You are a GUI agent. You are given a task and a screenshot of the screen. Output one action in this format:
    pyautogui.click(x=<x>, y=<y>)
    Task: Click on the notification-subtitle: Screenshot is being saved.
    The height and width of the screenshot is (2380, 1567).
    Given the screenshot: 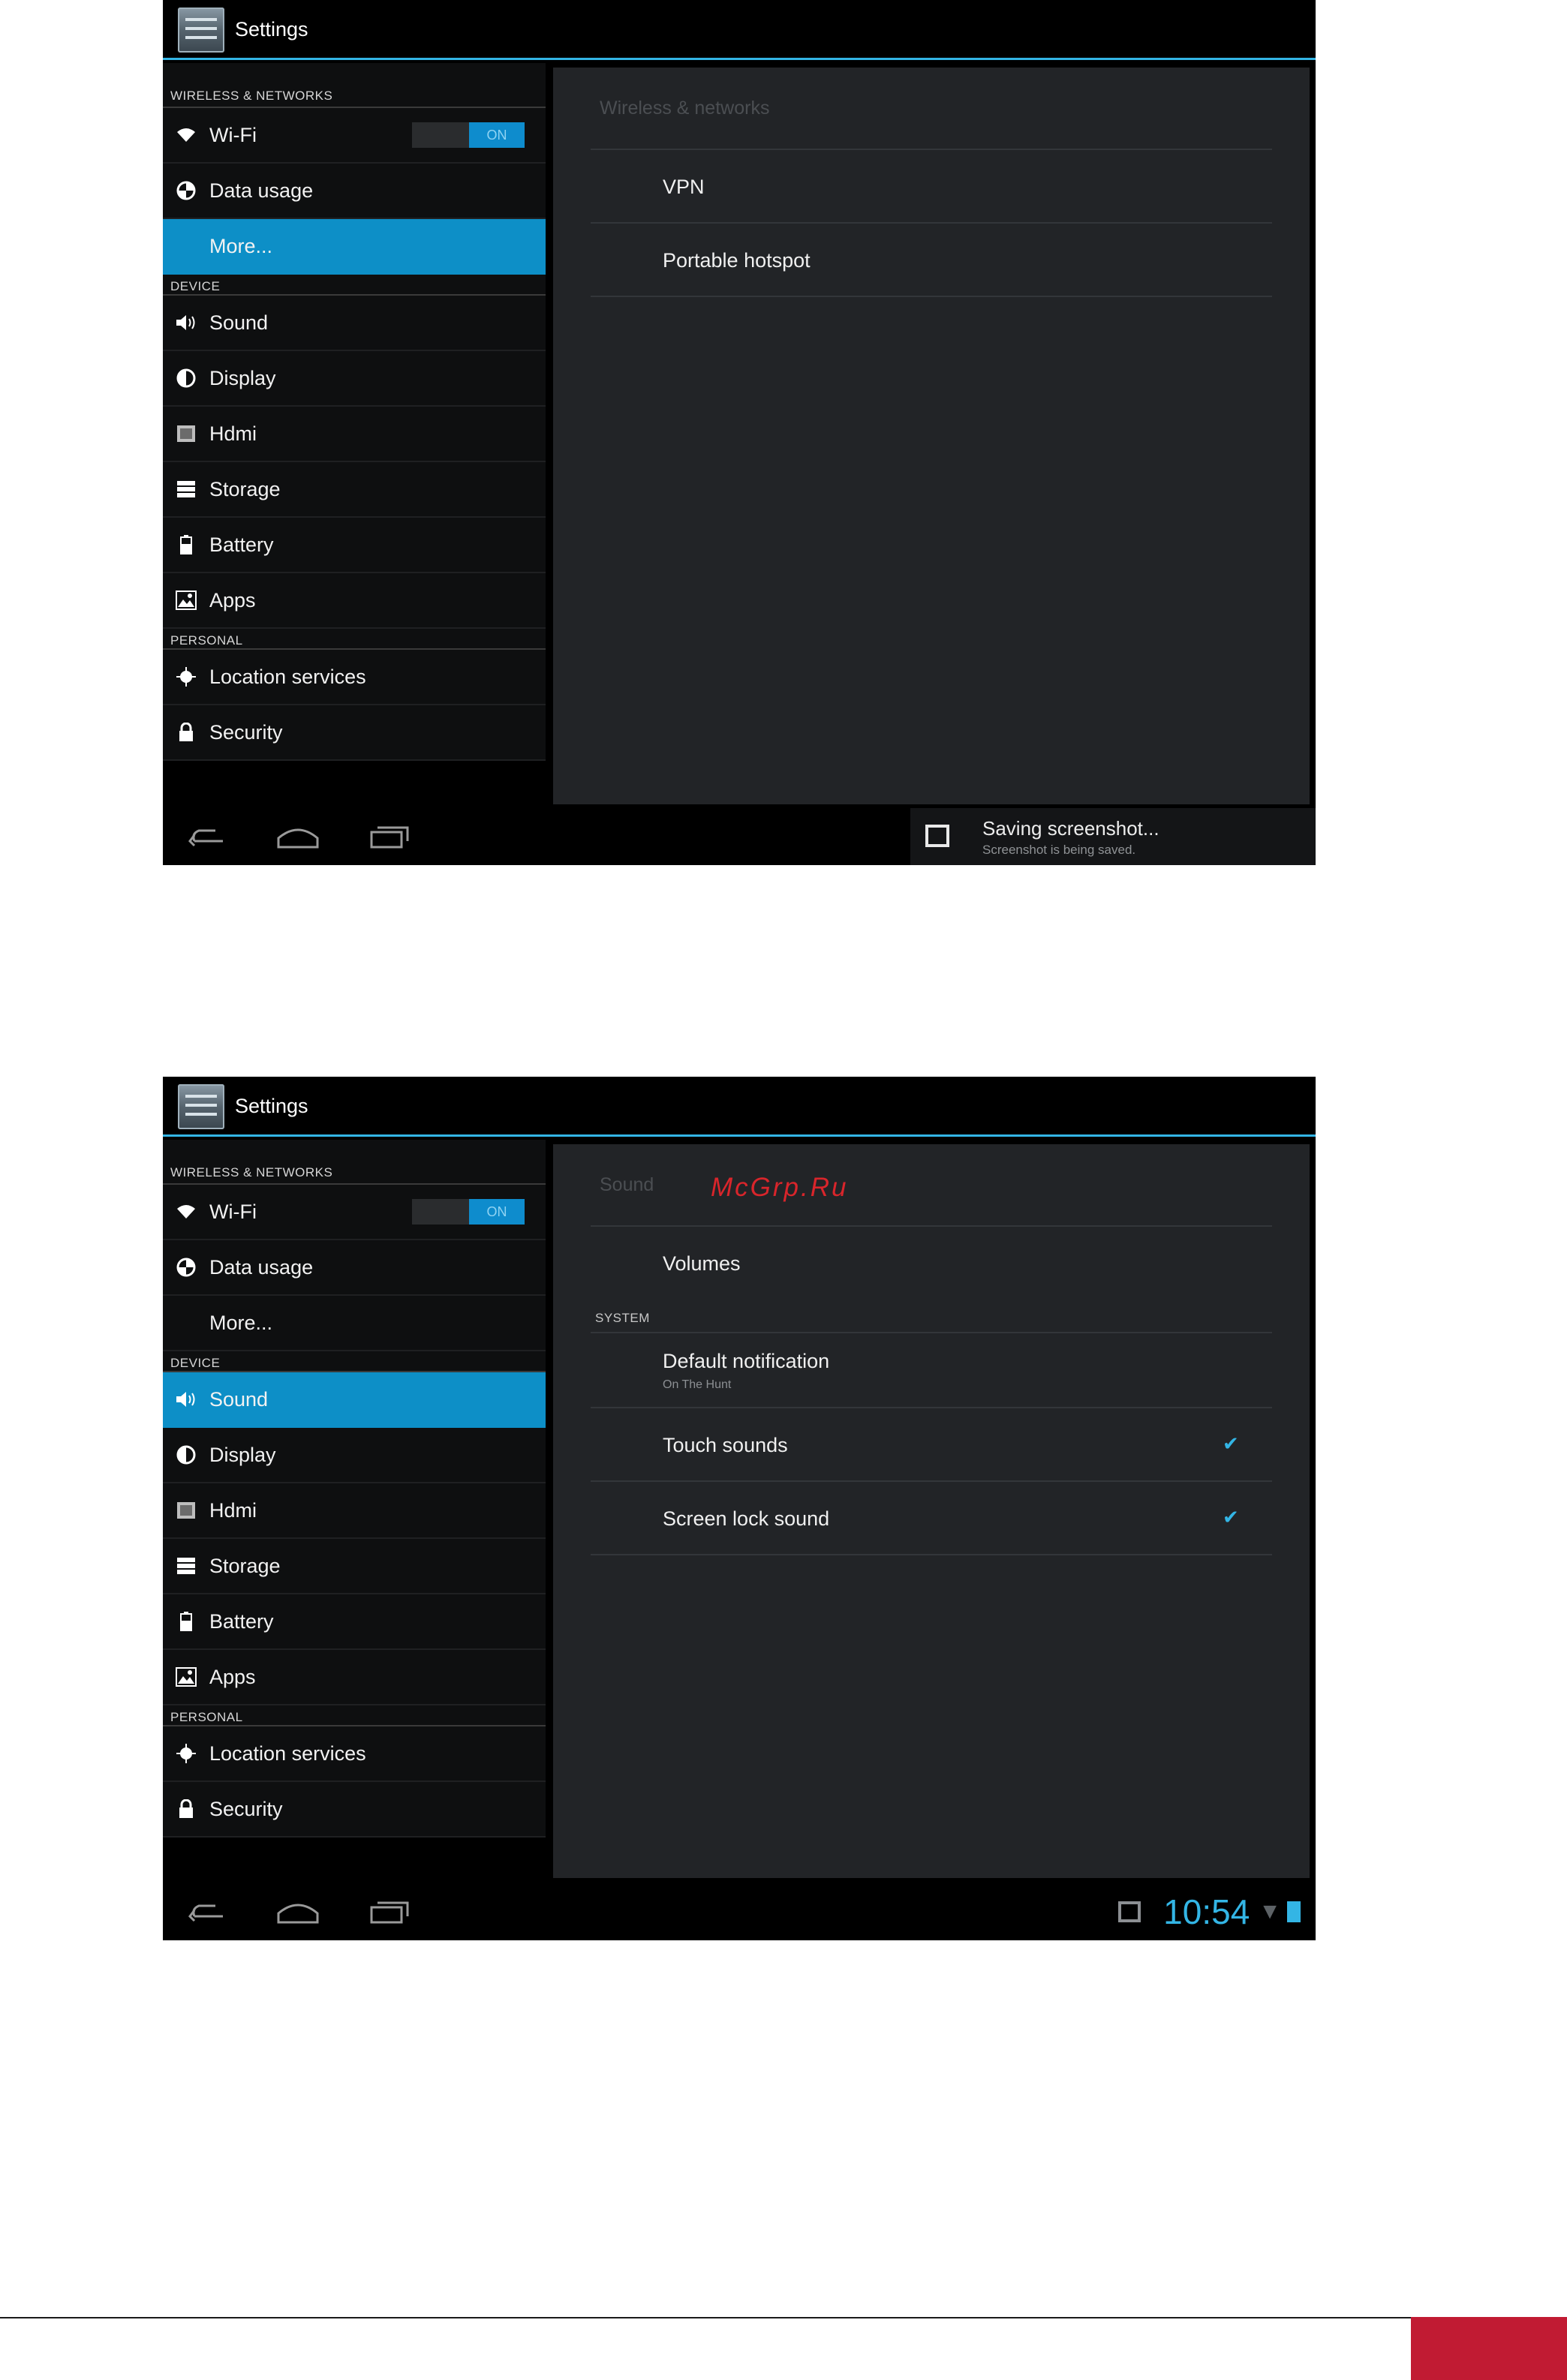 What is the action you would take?
    pyautogui.click(x=1059, y=850)
    